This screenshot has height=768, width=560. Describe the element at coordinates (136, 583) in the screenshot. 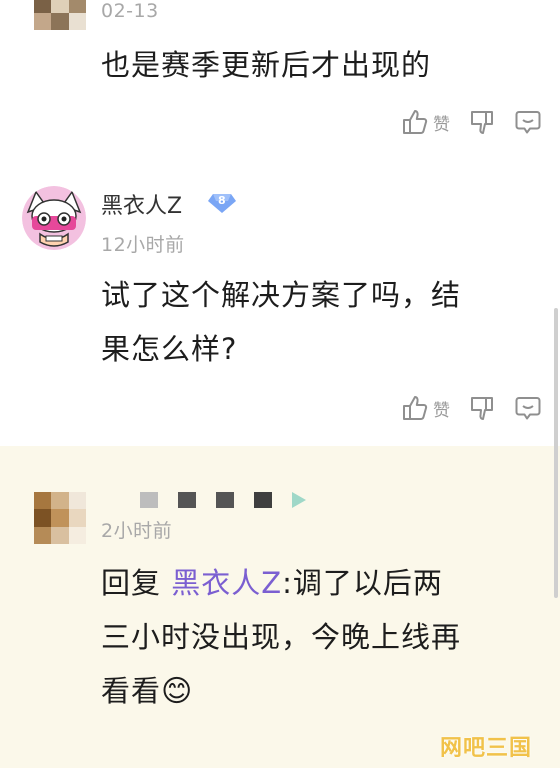

I see `reply-prefix: 回复` at that location.